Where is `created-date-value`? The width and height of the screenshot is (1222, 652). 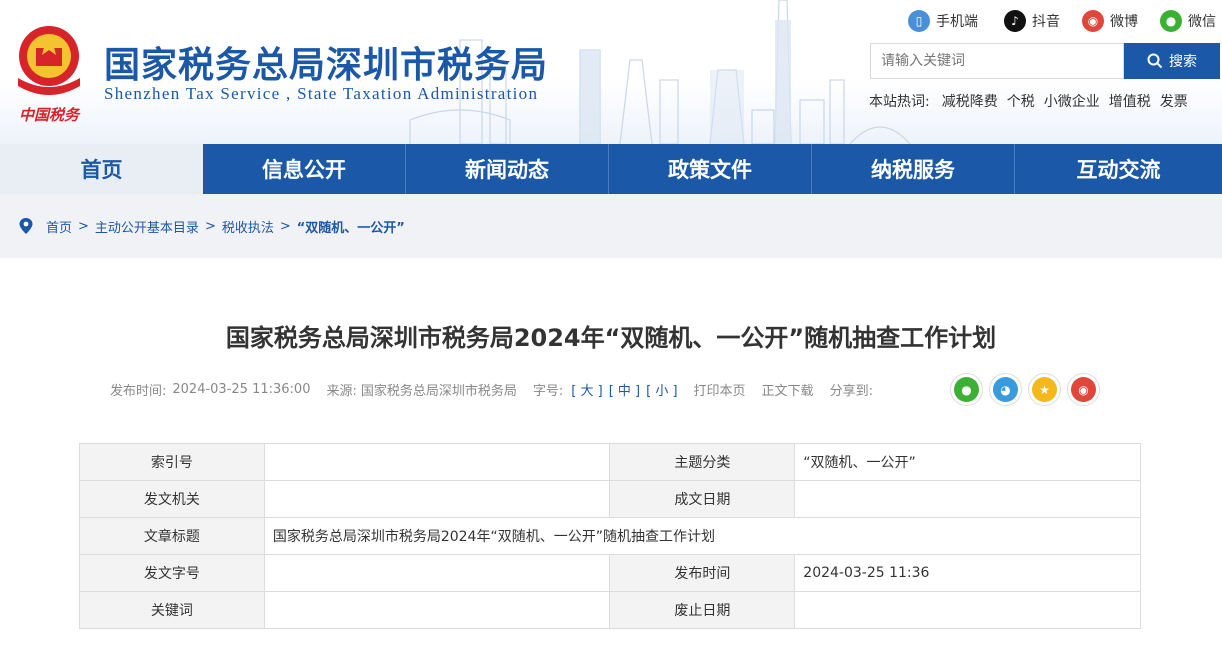
created-date-value is located at coordinates (967, 499).